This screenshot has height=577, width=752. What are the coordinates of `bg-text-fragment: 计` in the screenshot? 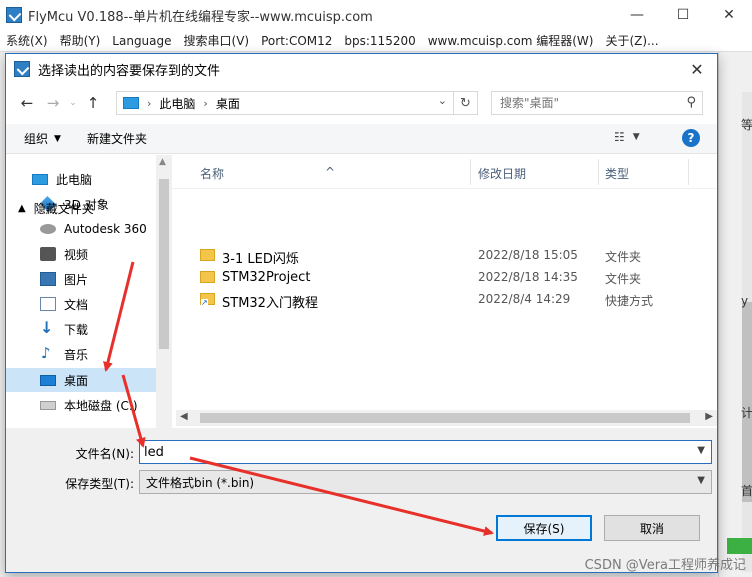 It's located at (746, 413).